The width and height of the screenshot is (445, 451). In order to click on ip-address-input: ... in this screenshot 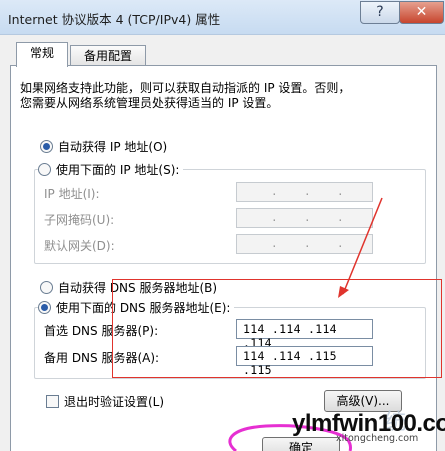, I will do `click(304, 192)`.